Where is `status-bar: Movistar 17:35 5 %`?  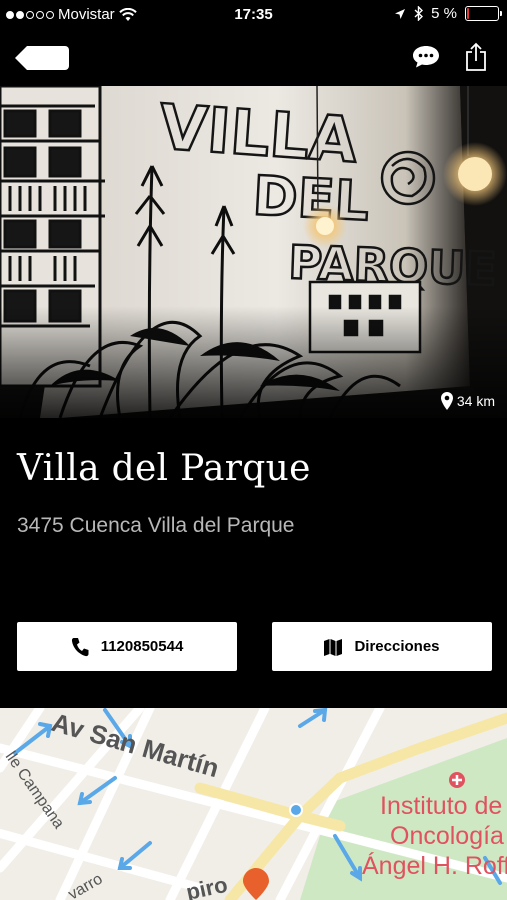 status-bar: Movistar 17:35 5 % is located at coordinates (253, 15).